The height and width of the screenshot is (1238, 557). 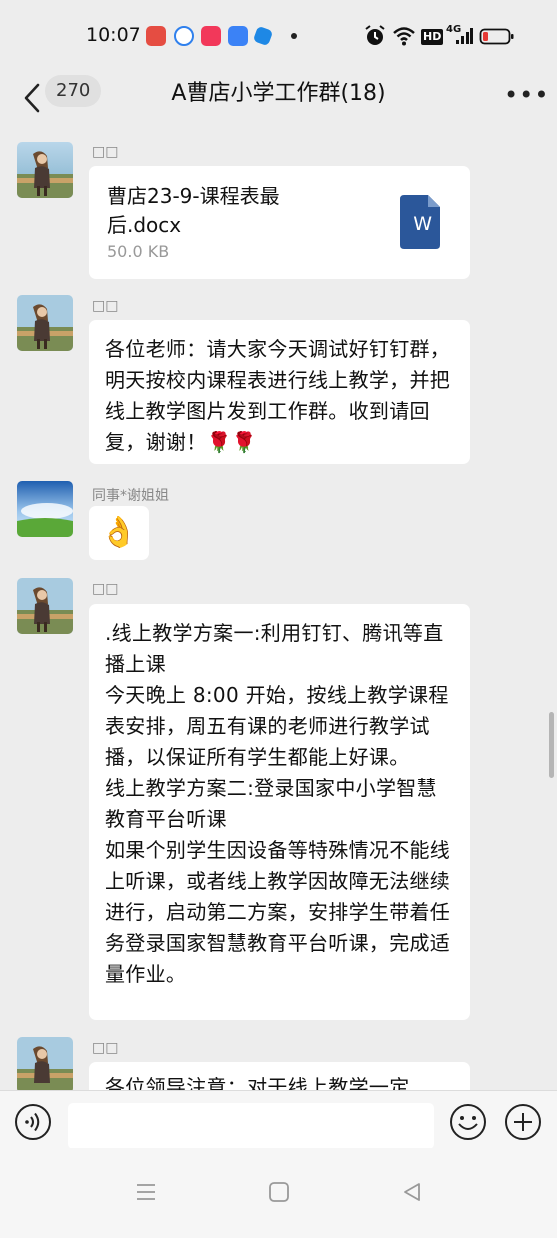 I want to click on file-name: 曹店23-9-课程表最后.docx, so click(x=193, y=210).